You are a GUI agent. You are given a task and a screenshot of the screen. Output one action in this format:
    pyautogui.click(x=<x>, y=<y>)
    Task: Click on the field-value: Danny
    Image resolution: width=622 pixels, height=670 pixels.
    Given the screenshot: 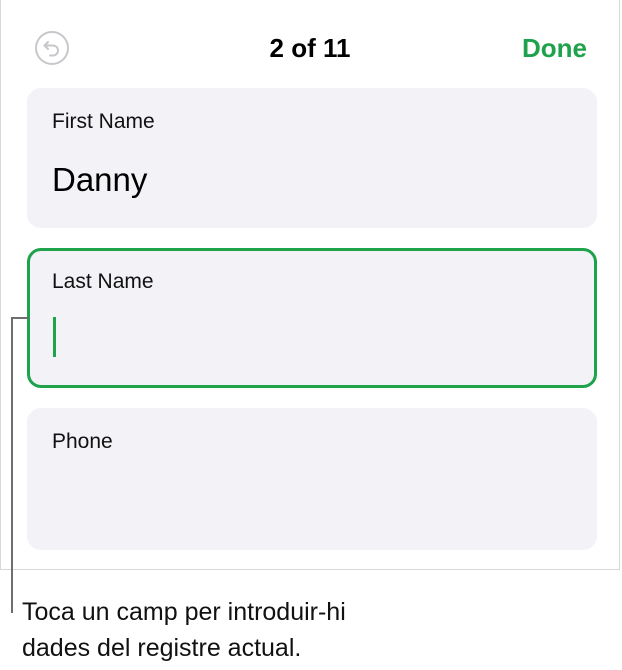 What is the action you would take?
    pyautogui.click(x=99, y=180)
    